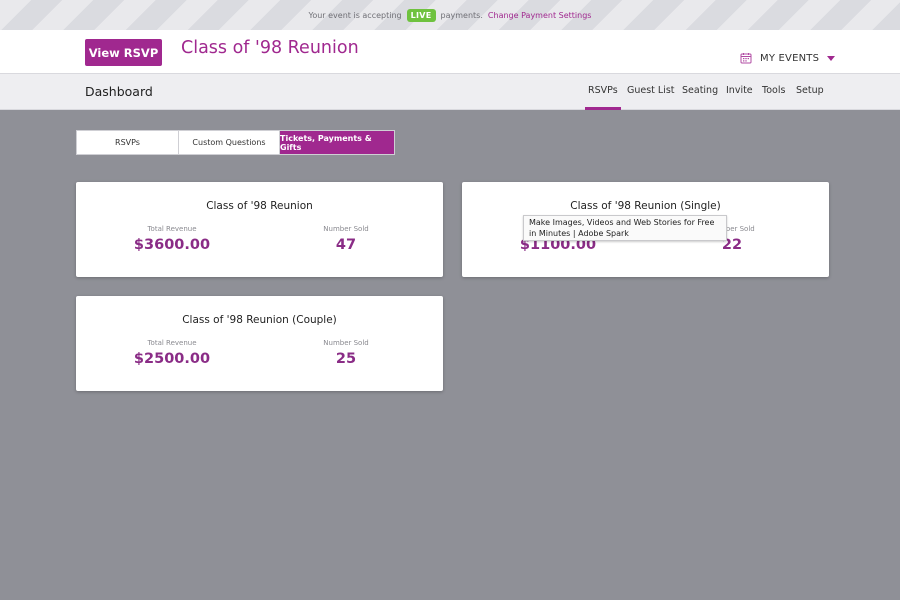 Image resolution: width=900 pixels, height=600 pixels. Describe the element at coordinates (270, 48) in the screenshot. I see `event-title: Class of '98 Reunion` at that location.